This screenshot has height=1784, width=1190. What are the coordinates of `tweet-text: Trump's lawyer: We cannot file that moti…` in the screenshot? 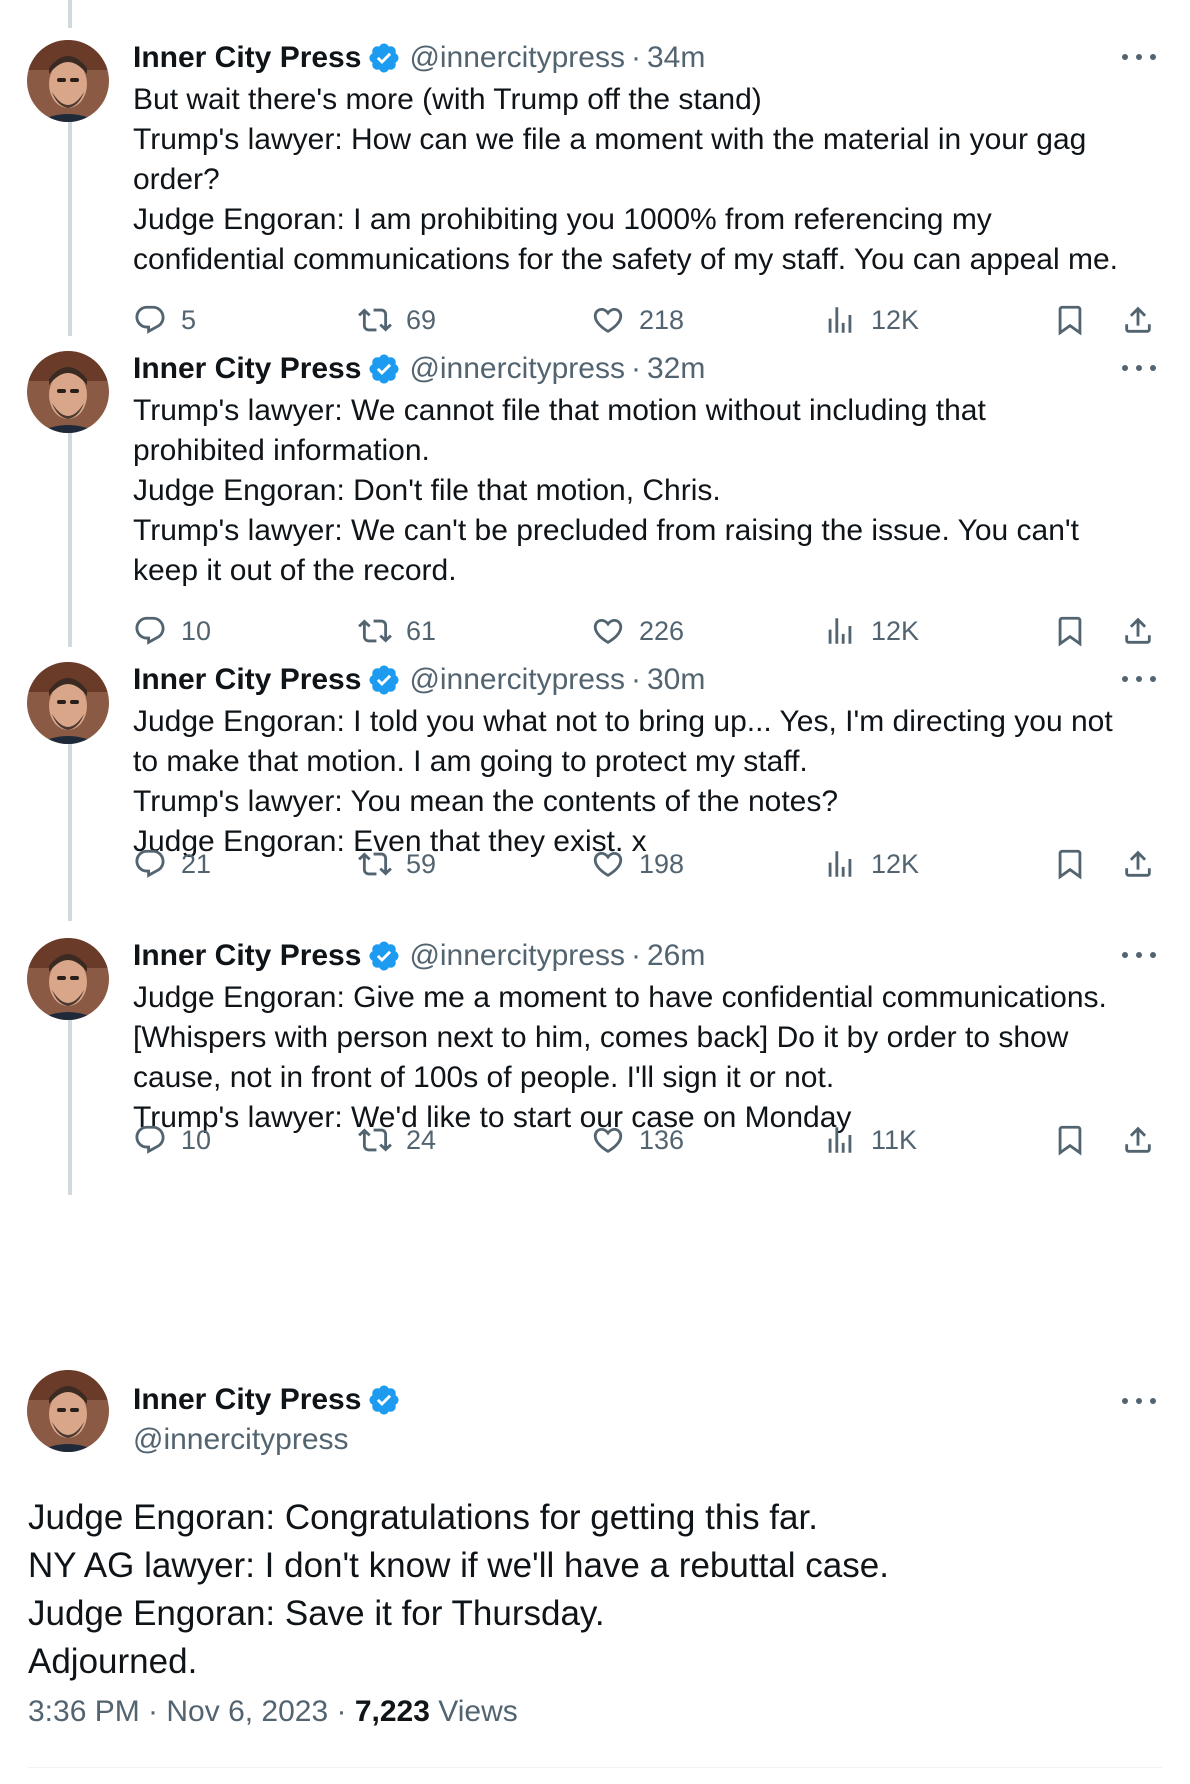 It's located at (648, 491).